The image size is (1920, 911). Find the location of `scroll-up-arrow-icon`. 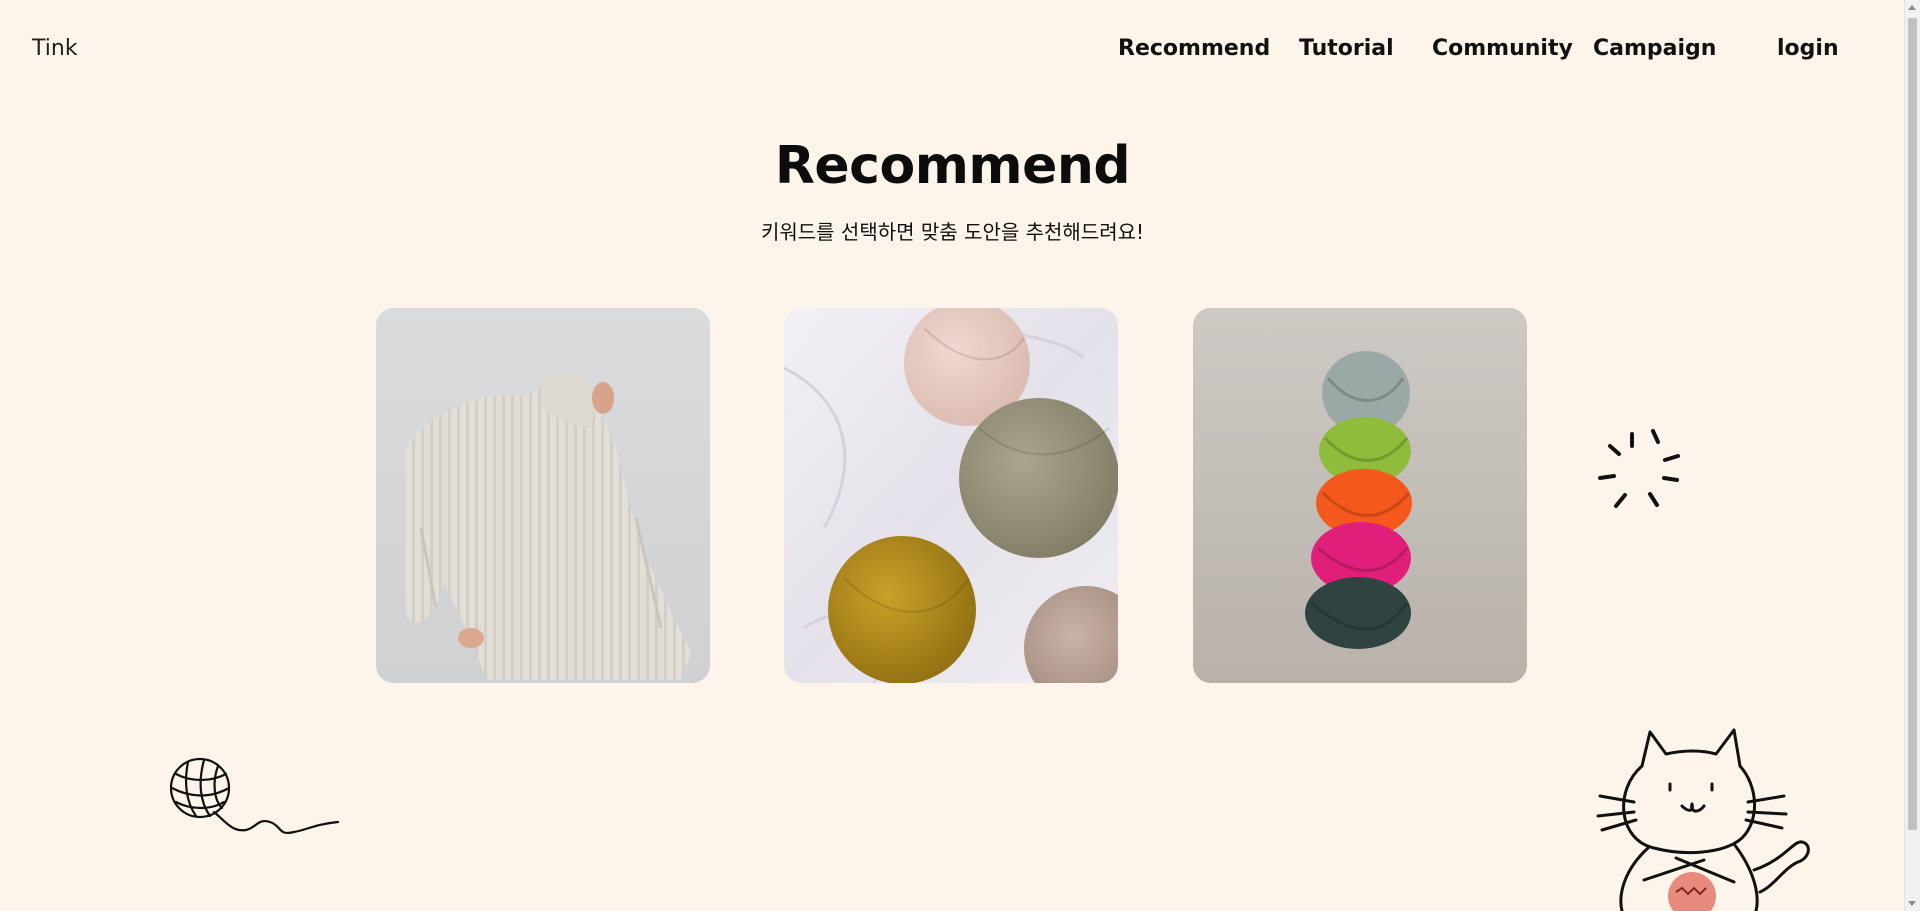

scroll-up-arrow-icon is located at coordinates (1912, 7).